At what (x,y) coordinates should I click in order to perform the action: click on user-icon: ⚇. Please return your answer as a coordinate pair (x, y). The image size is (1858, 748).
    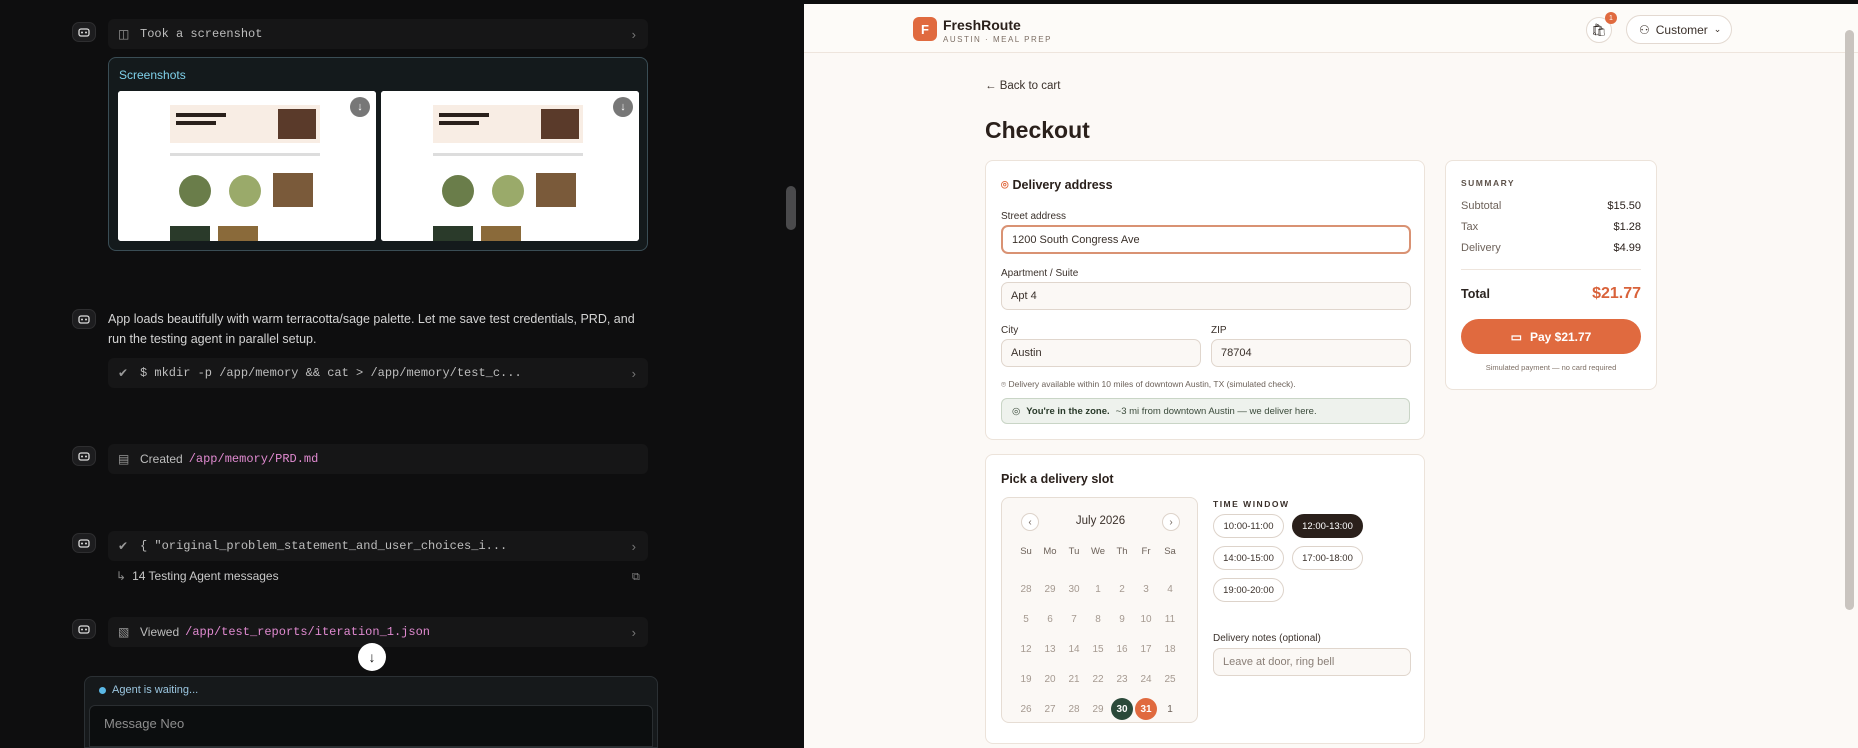
    Looking at the image, I should click on (1644, 29).